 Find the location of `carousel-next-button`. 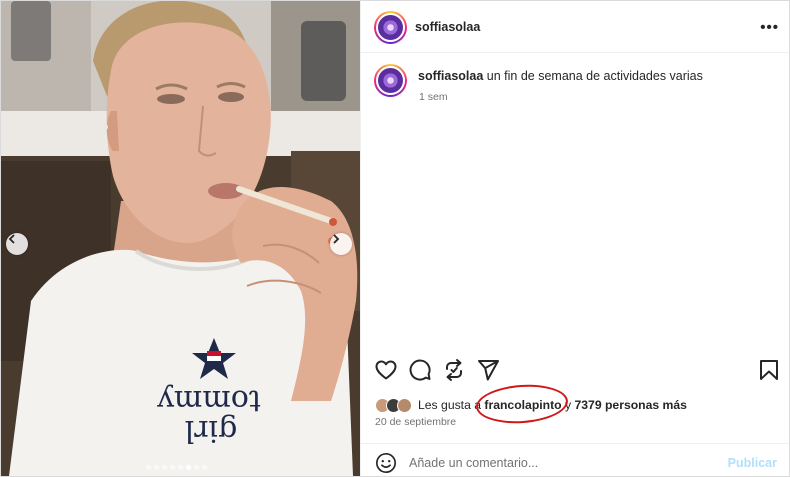

carousel-next-button is located at coordinates (341, 244).